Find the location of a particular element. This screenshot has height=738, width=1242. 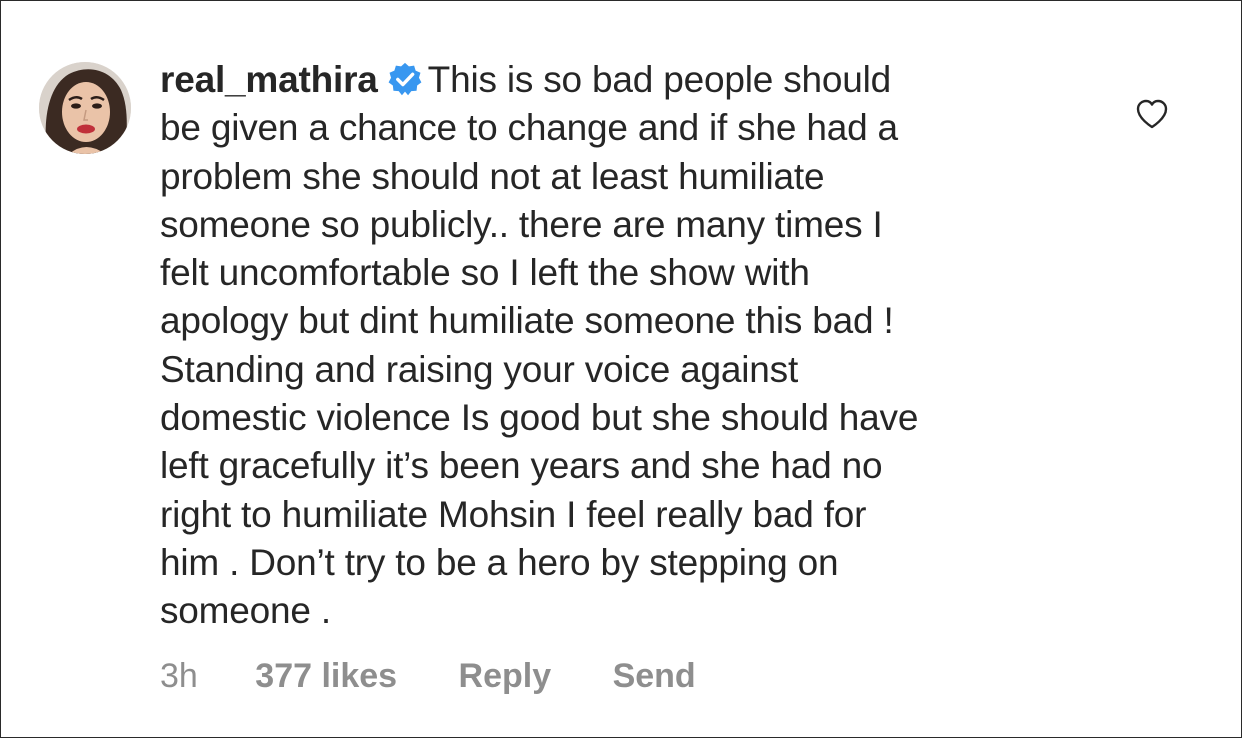

comment-username: real_mathira is located at coordinates (269, 79).